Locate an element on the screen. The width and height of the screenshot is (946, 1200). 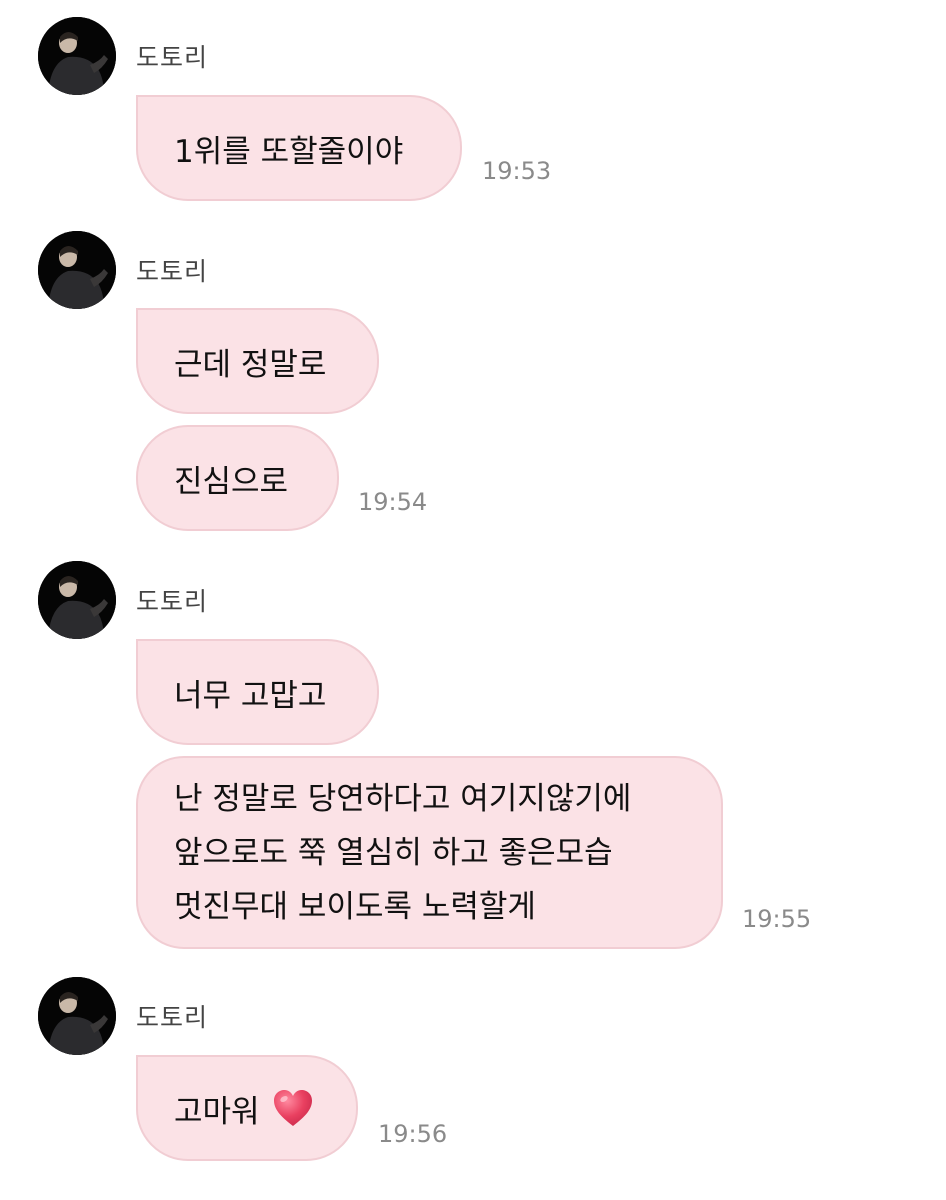
message-bubble: 너무 고맙고 is located at coordinates (257, 692).